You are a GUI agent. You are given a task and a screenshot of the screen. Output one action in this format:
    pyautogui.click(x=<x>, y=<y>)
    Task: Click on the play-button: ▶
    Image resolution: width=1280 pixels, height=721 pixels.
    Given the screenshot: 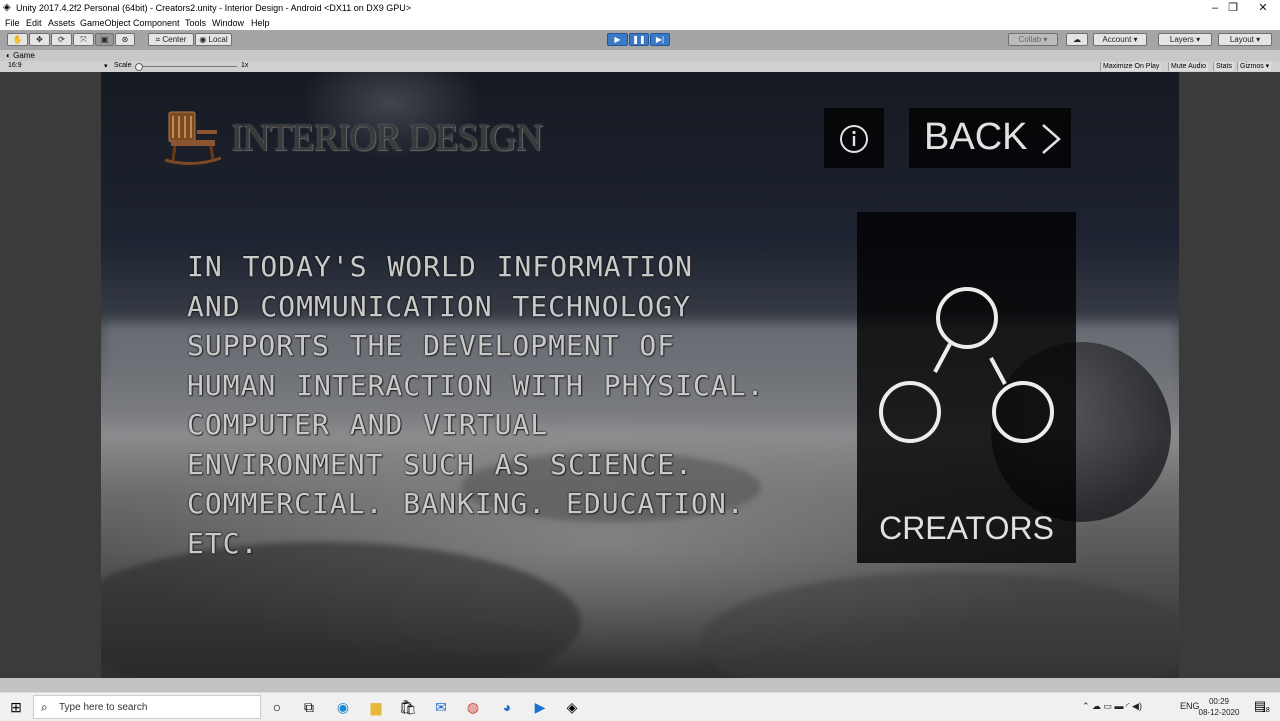 What is the action you would take?
    pyautogui.click(x=617, y=39)
    